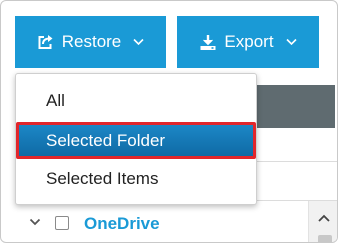 The width and height of the screenshot is (338, 243). I want to click on chevron-up-icon, so click(324, 218).